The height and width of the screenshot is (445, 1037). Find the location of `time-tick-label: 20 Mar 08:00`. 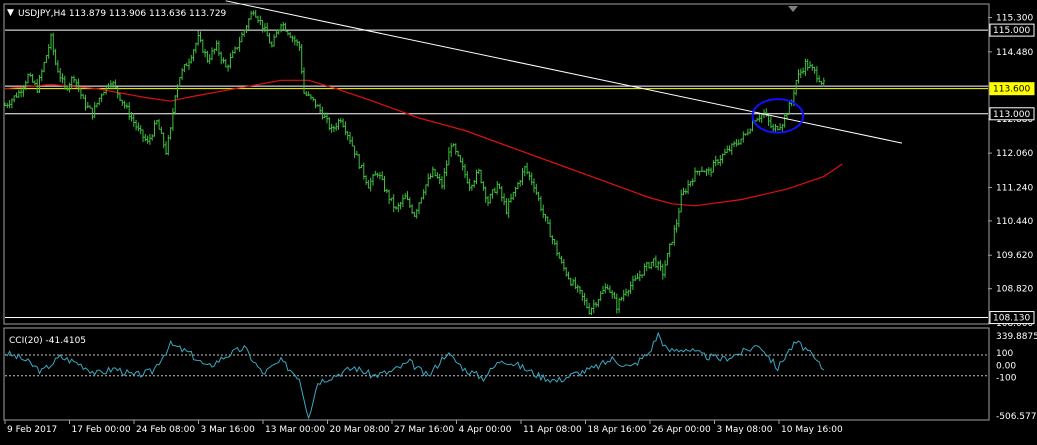

time-tick-label: 20 Mar 08:00 is located at coordinates (360, 430).